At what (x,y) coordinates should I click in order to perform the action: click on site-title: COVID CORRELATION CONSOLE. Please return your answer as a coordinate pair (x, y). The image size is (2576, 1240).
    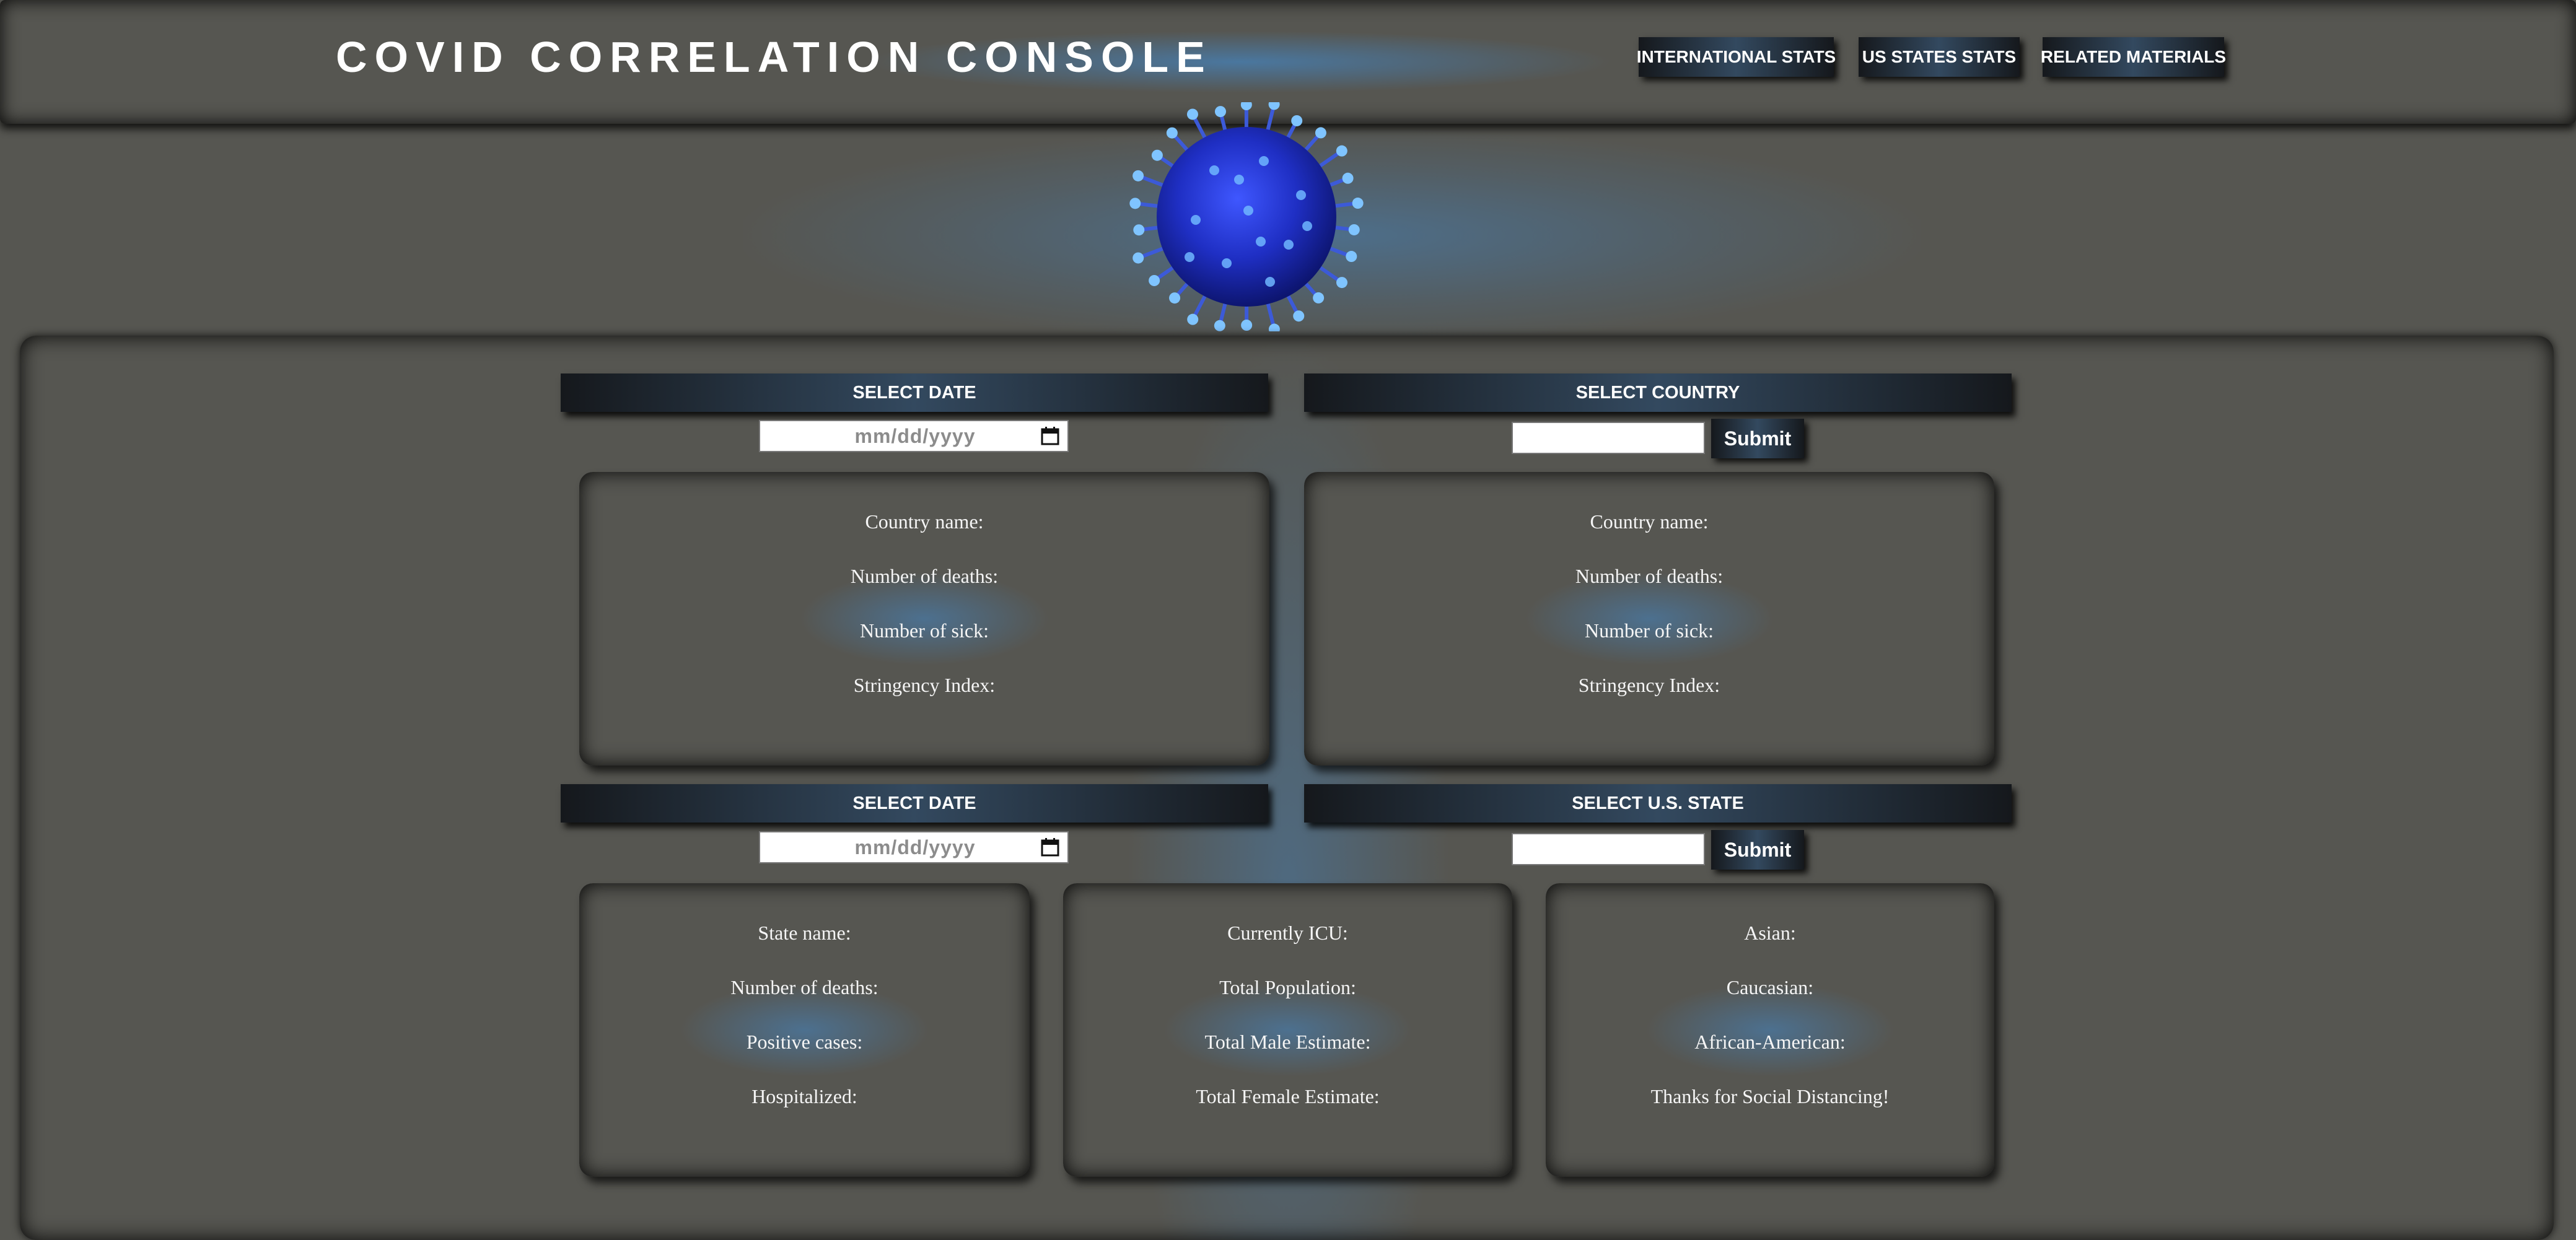
    Looking at the image, I should click on (774, 57).